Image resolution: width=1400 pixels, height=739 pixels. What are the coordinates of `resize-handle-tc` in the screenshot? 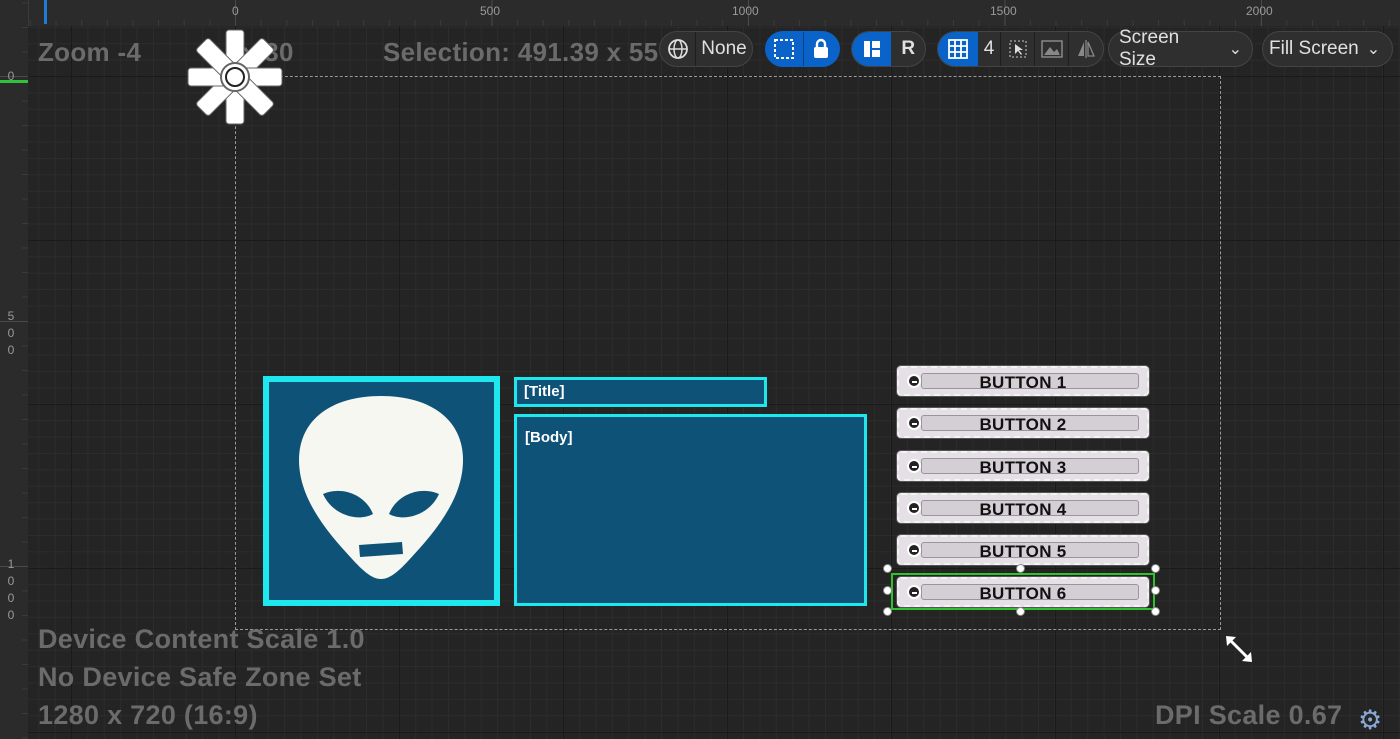 It's located at (1020, 568).